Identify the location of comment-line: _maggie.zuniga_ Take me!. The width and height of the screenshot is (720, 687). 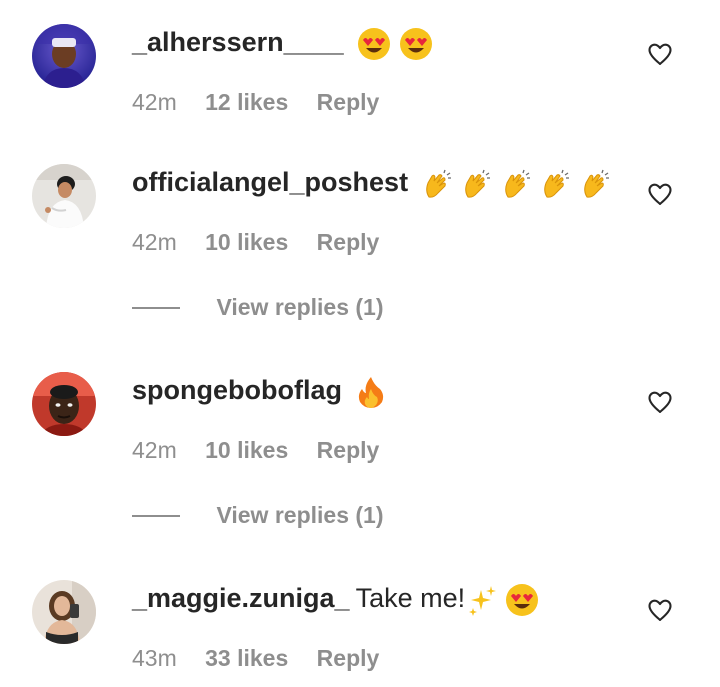
(335, 599).